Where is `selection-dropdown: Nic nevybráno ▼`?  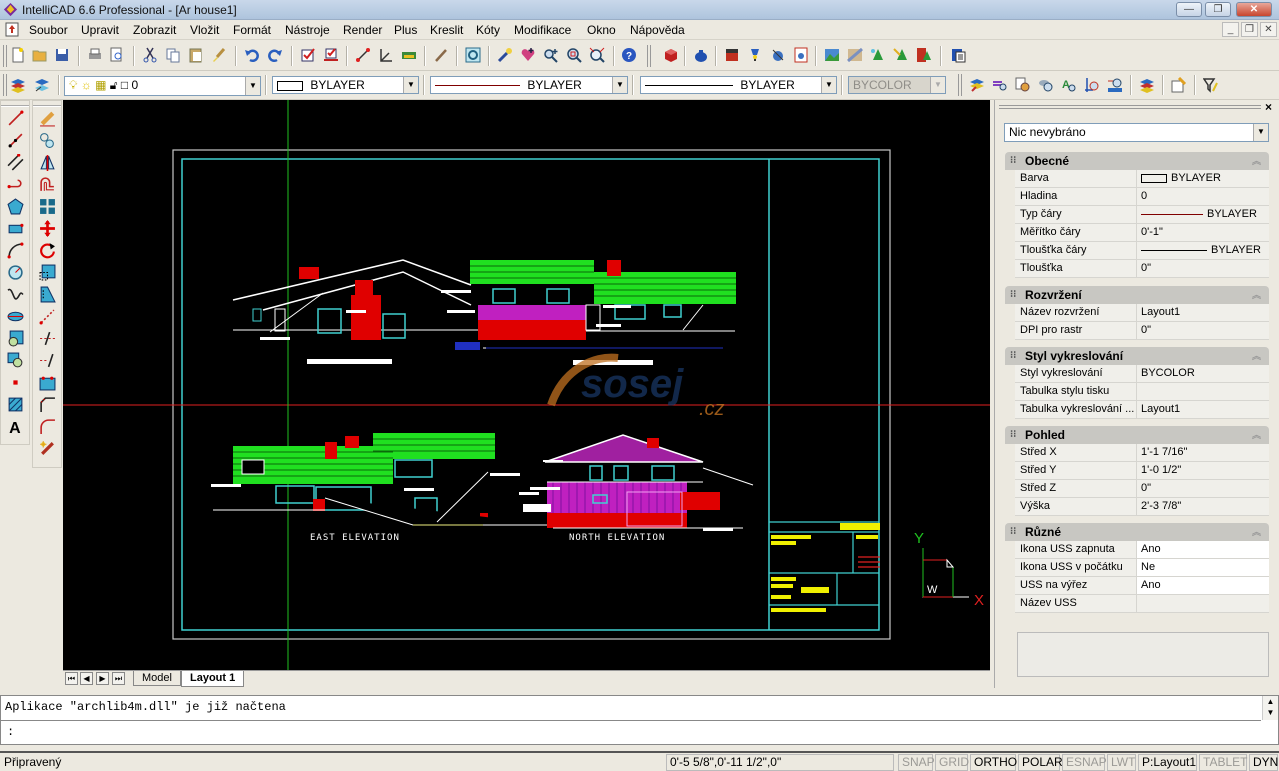
selection-dropdown: Nic nevybráno ▼ is located at coordinates (1136, 132).